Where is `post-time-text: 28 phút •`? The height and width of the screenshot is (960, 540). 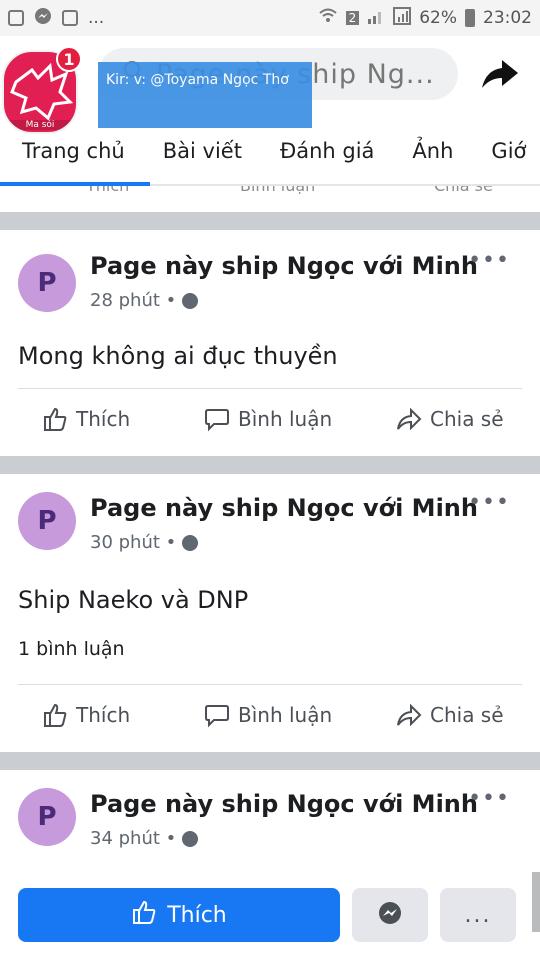 post-time-text: 28 phút • is located at coordinates (133, 300).